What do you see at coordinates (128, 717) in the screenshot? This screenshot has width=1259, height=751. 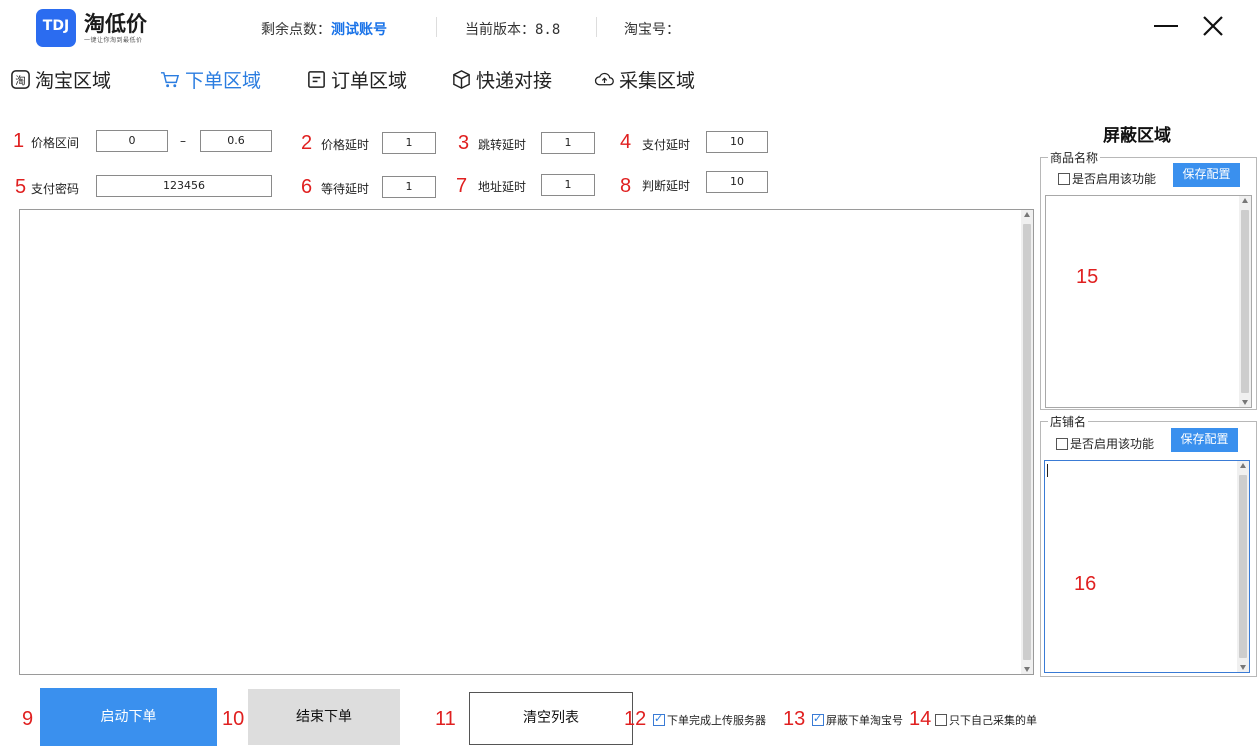 I see `start-order-button: 启动下单` at bounding box center [128, 717].